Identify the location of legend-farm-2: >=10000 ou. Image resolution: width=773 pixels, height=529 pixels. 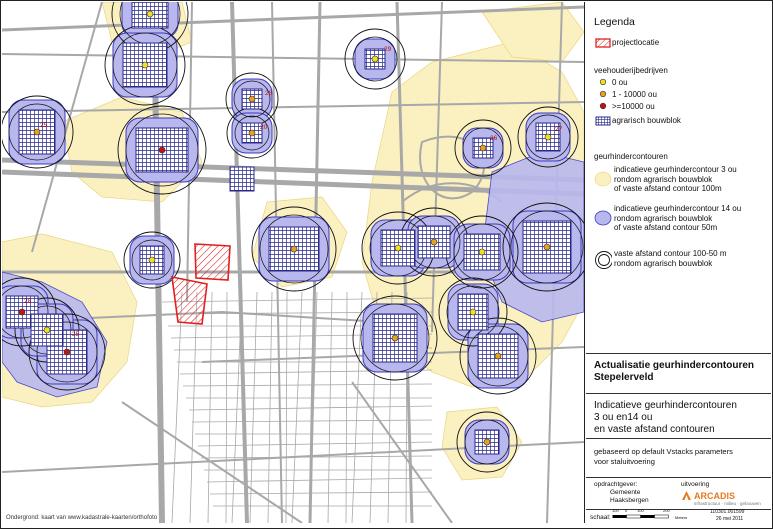
(624, 107).